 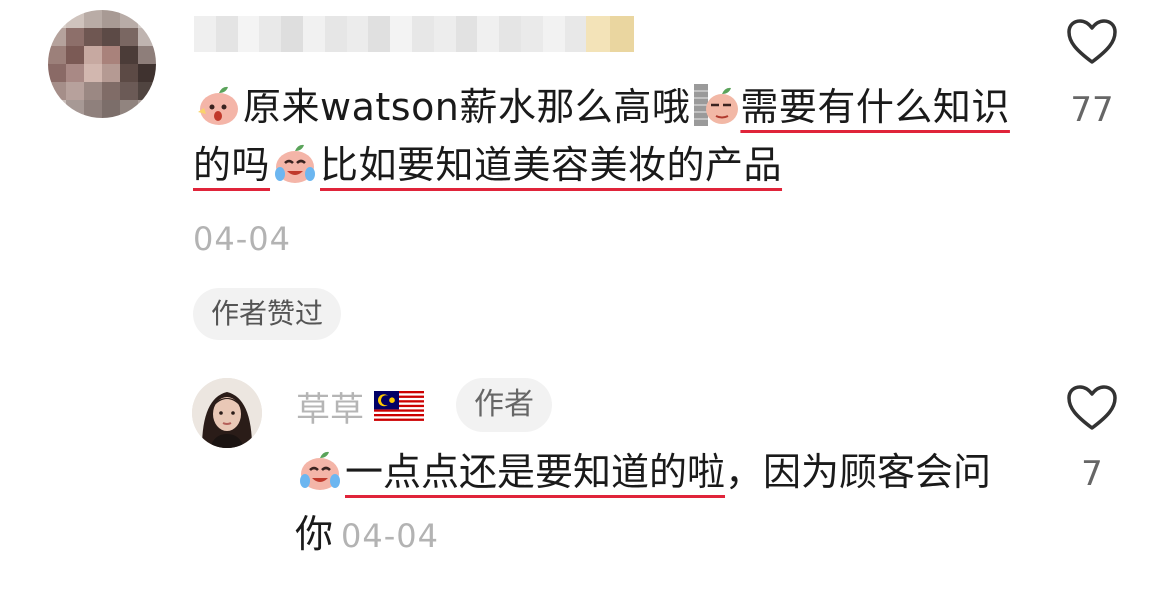 I want to click on reply-text-underlined: 一点点还是要知道的啦, so click(x=535, y=472).